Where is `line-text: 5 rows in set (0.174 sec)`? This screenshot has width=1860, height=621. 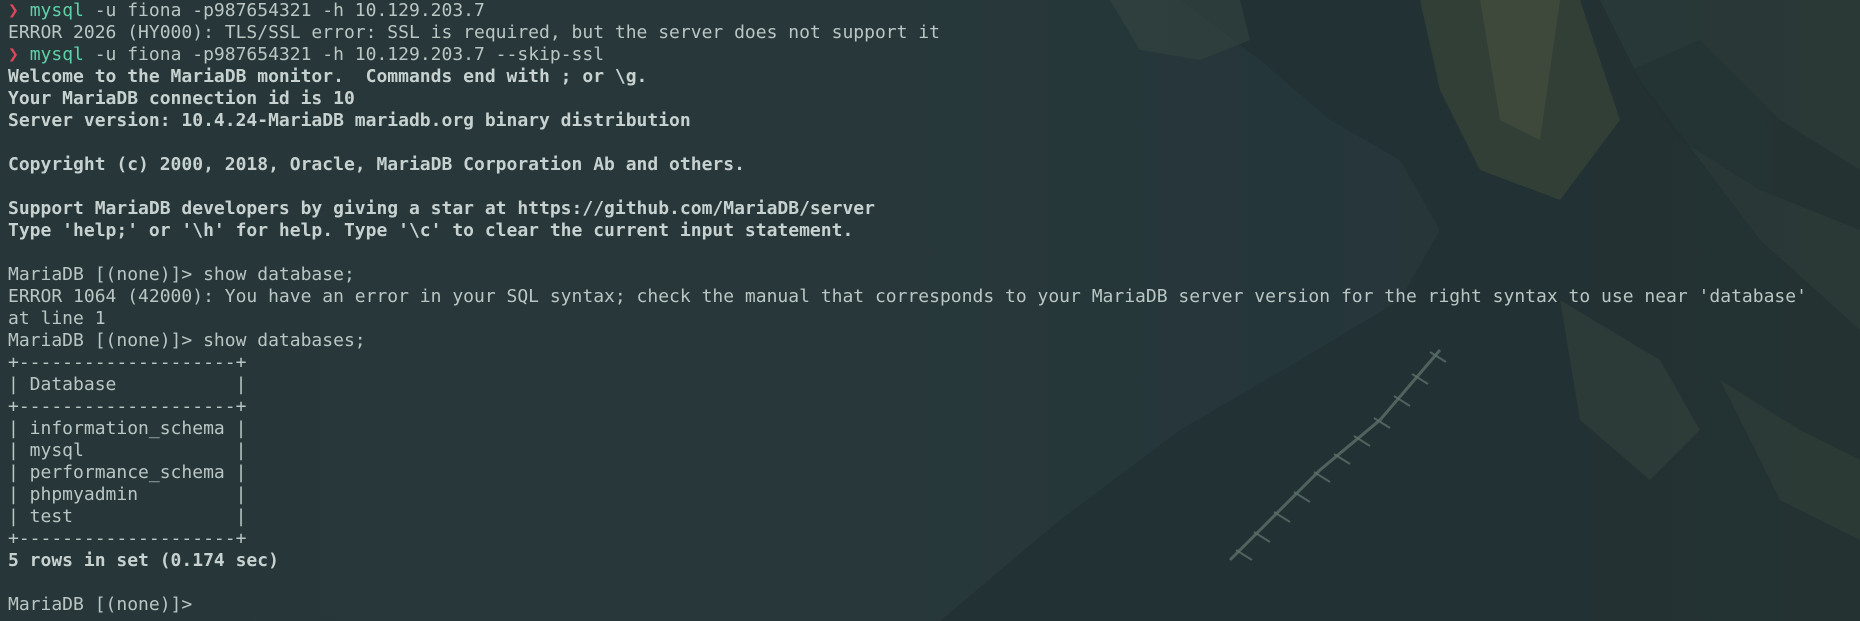
line-text: 5 rows in set (0.174 sec) is located at coordinates (143, 560).